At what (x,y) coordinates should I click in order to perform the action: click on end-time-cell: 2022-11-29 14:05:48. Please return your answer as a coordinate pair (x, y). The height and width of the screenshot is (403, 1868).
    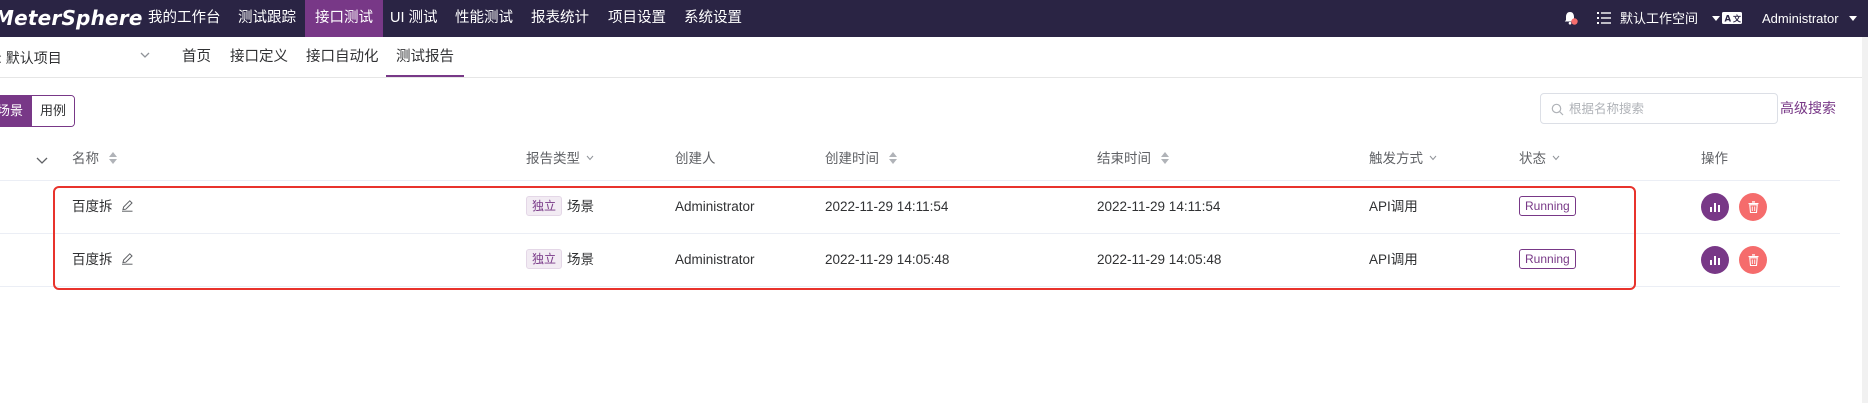
    Looking at the image, I should click on (1159, 259).